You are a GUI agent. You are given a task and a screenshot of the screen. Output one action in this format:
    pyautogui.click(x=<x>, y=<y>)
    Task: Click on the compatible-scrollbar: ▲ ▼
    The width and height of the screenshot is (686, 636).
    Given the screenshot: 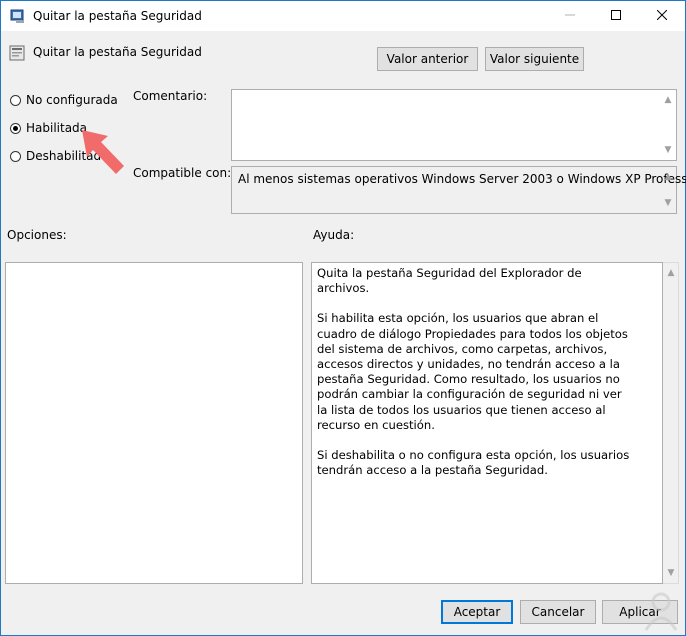 What is the action you would take?
    pyautogui.click(x=668, y=190)
    